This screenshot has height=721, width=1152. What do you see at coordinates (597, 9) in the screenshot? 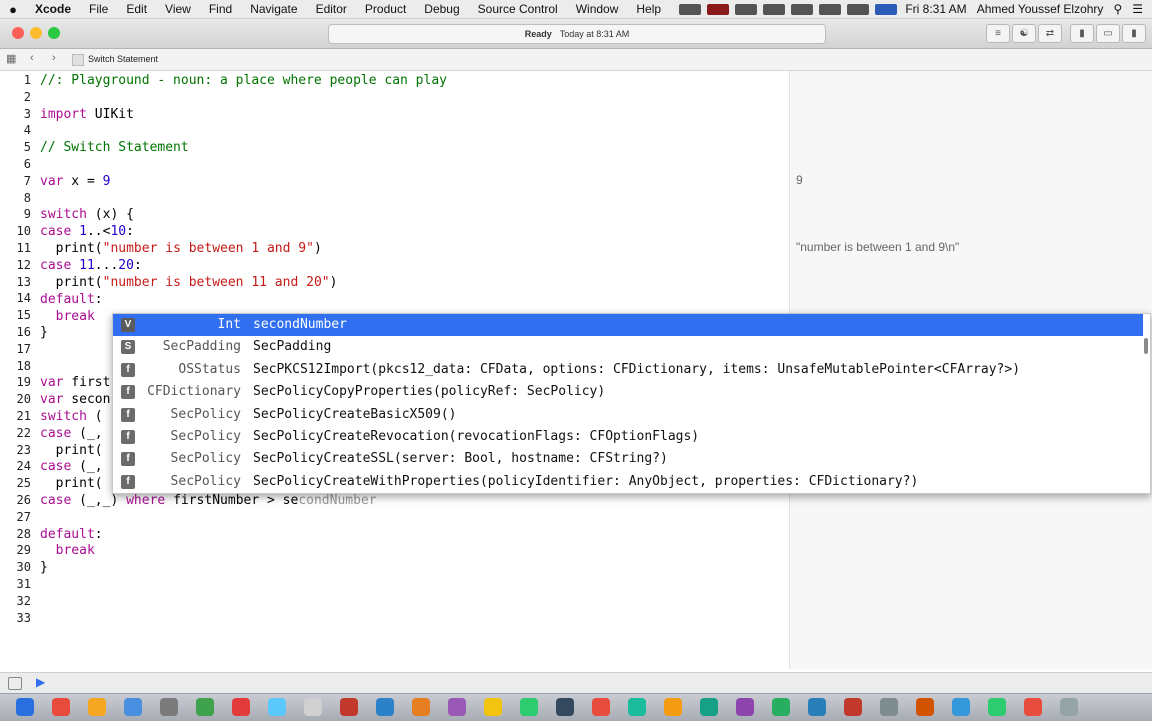
I see `menu-window: Window` at bounding box center [597, 9].